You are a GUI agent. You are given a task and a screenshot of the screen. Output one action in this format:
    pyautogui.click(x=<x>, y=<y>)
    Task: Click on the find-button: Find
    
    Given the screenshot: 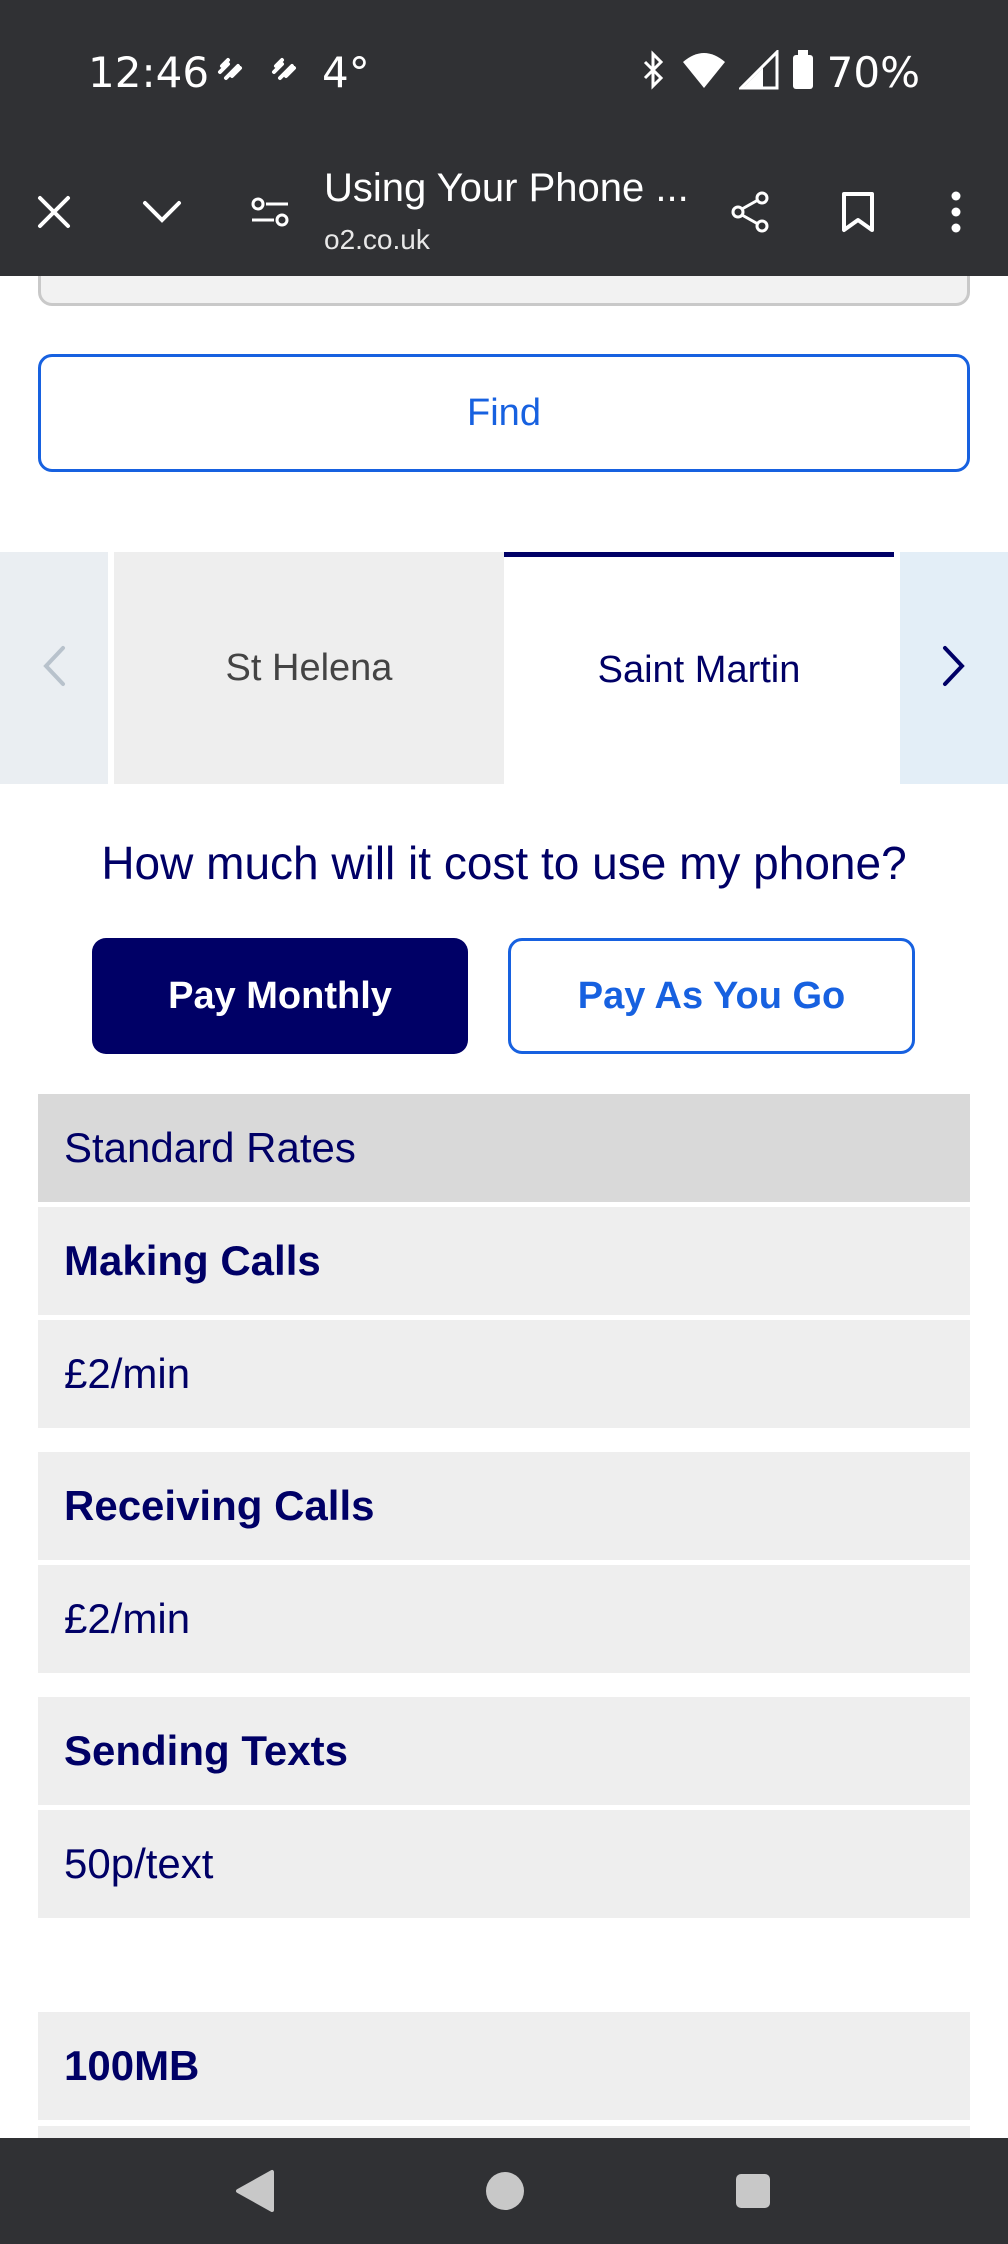 What is the action you would take?
    pyautogui.click(x=504, y=413)
    